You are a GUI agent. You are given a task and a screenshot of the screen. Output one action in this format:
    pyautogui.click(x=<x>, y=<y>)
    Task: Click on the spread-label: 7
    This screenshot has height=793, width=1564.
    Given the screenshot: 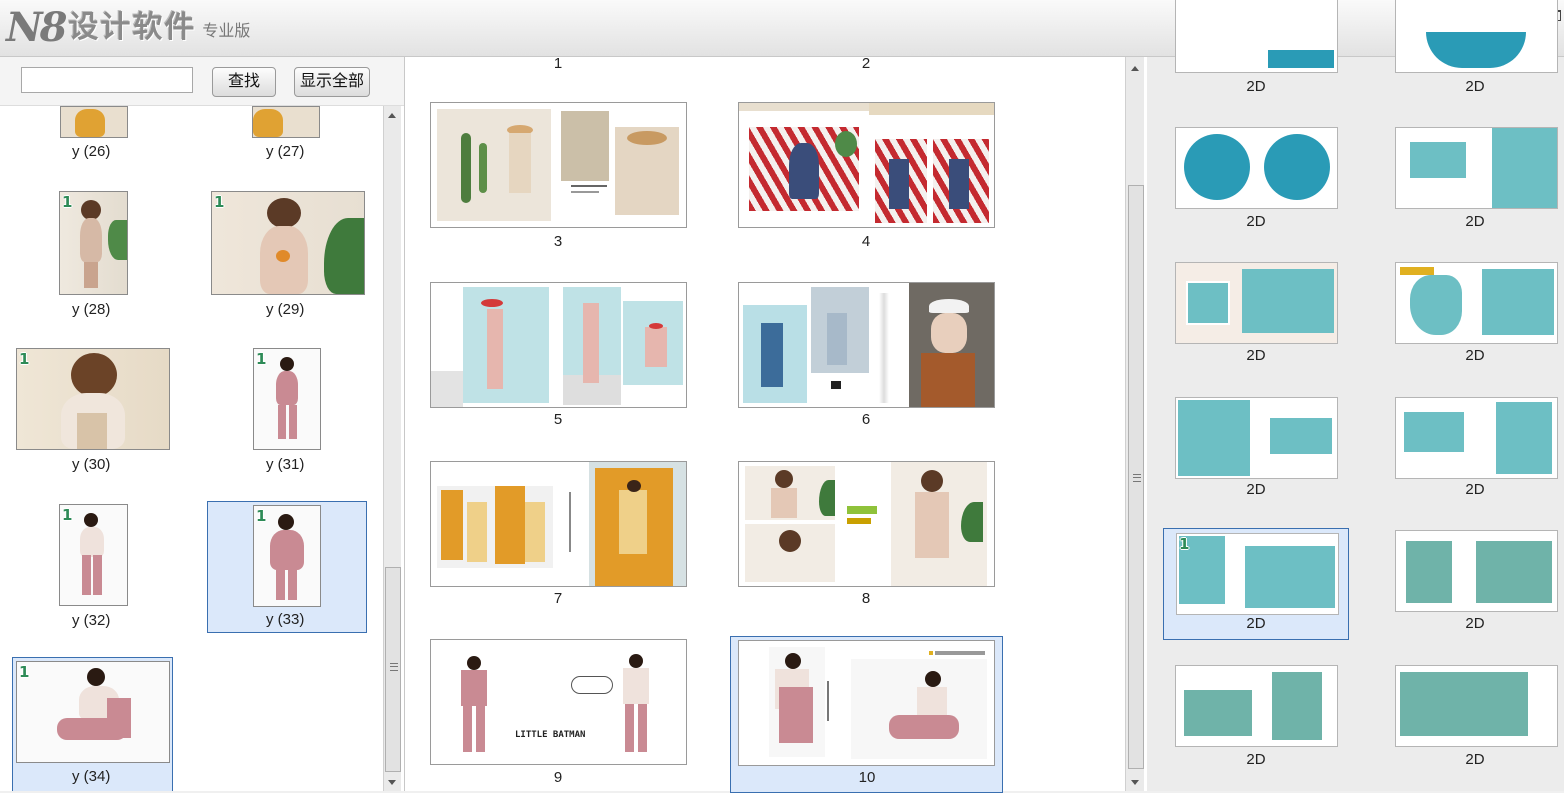 What is the action you would take?
    pyautogui.click(x=558, y=598)
    